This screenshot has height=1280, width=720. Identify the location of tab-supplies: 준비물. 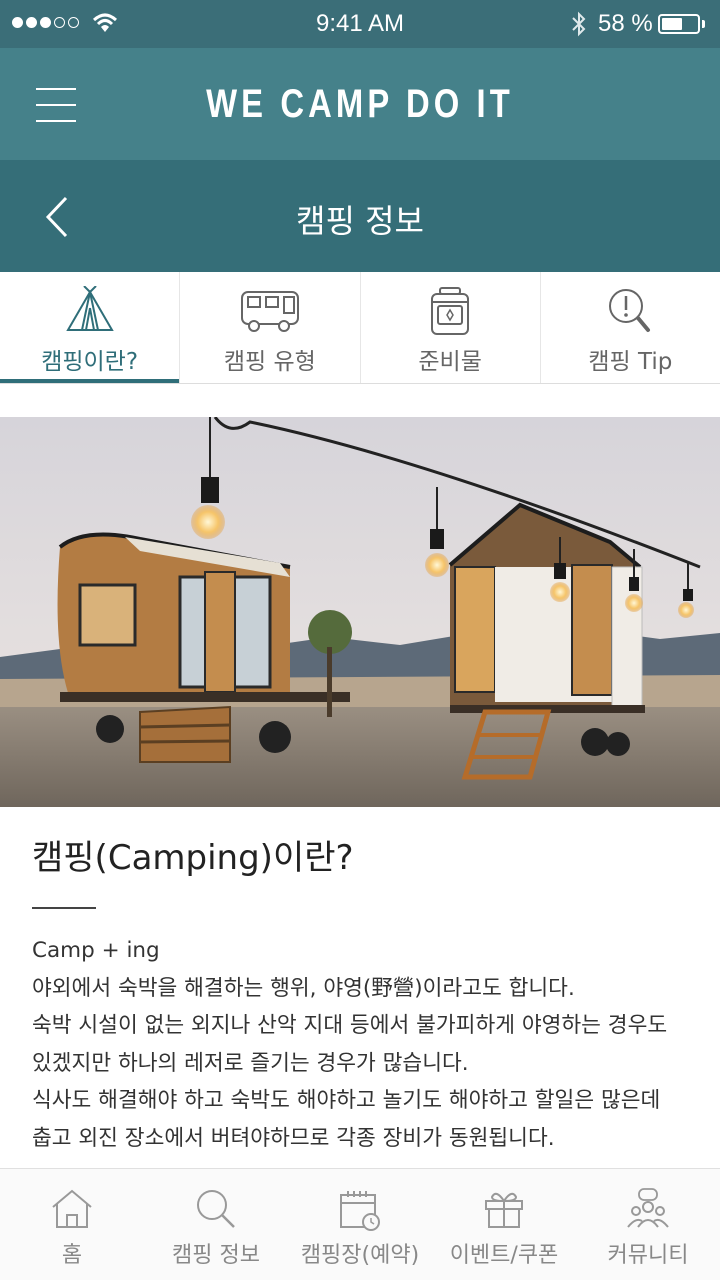
(451, 327).